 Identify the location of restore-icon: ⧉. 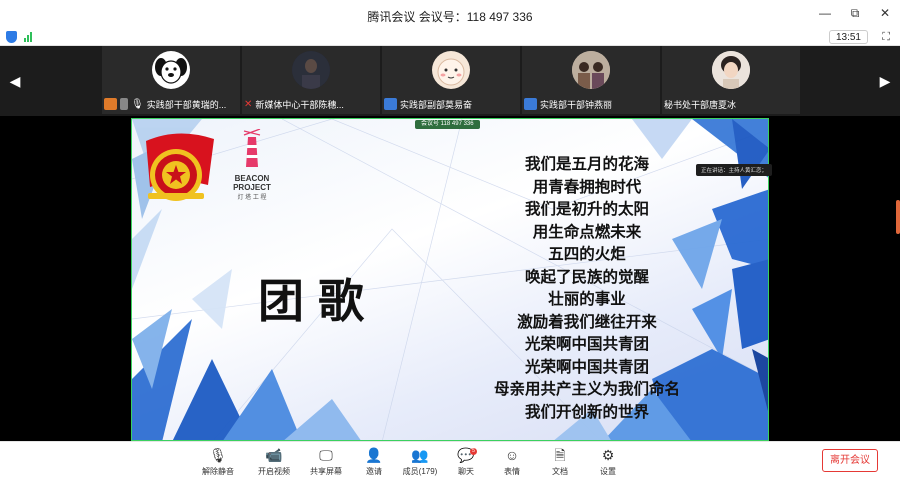
(855, 13).